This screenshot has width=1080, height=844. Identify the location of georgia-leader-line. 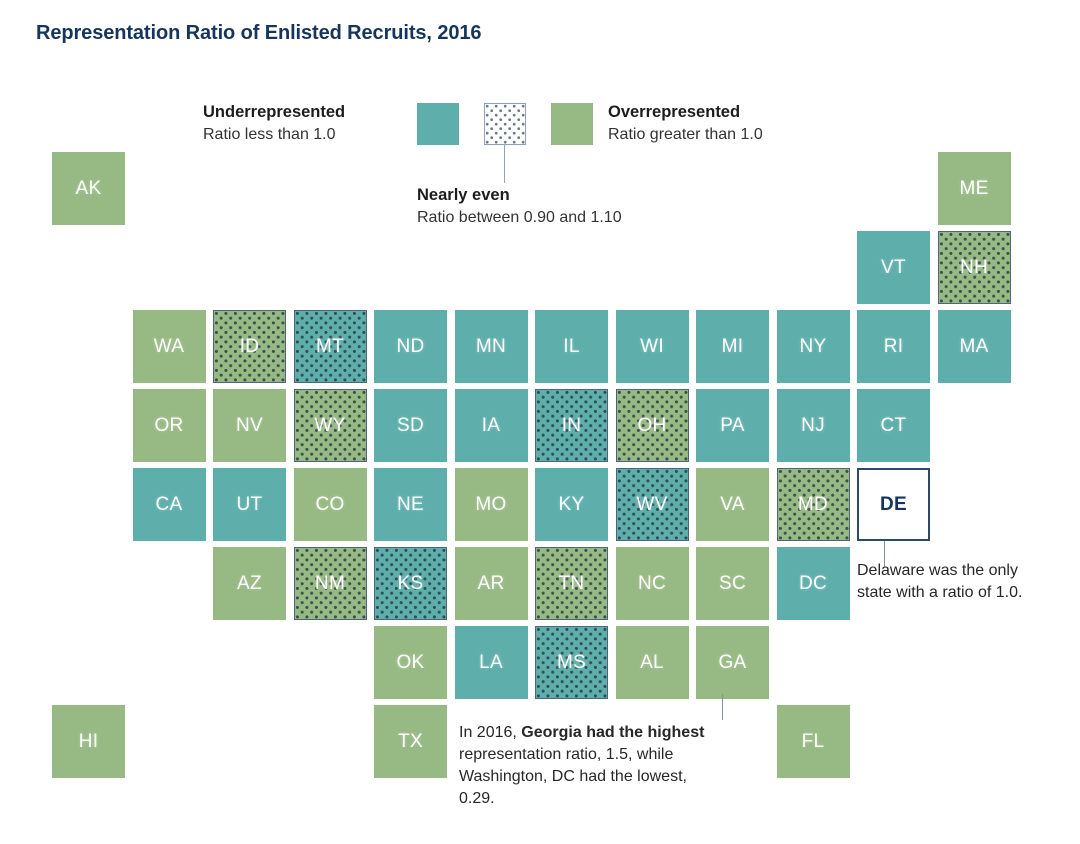
(722, 707).